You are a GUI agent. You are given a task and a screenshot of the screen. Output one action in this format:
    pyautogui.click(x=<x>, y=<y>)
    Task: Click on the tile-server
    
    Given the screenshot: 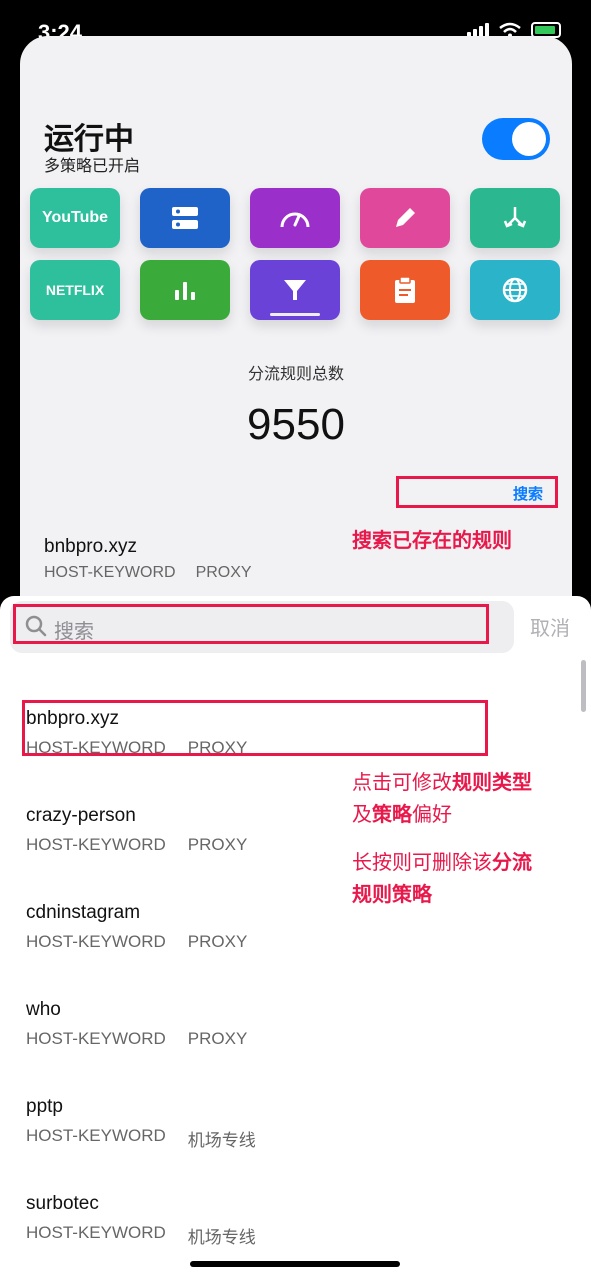 What is the action you would take?
    pyautogui.click(x=185, y=218)
    